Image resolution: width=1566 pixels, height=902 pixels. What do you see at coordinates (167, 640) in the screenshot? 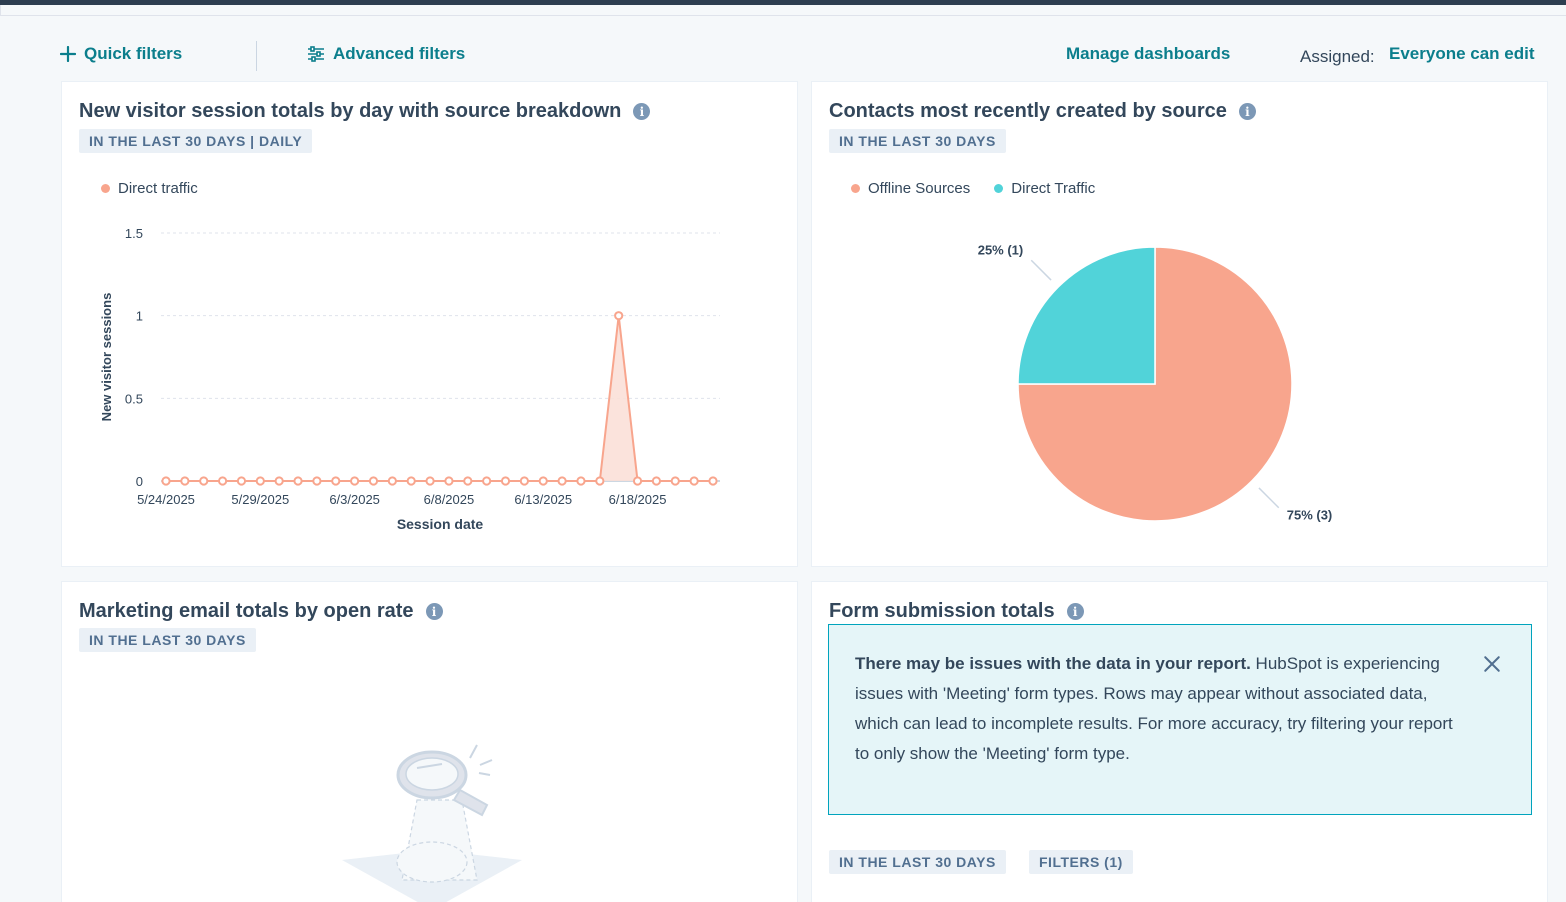
I see `email-date-range-tag: IN THE LAST 30 DAYS` at bounding box center [167, 640].